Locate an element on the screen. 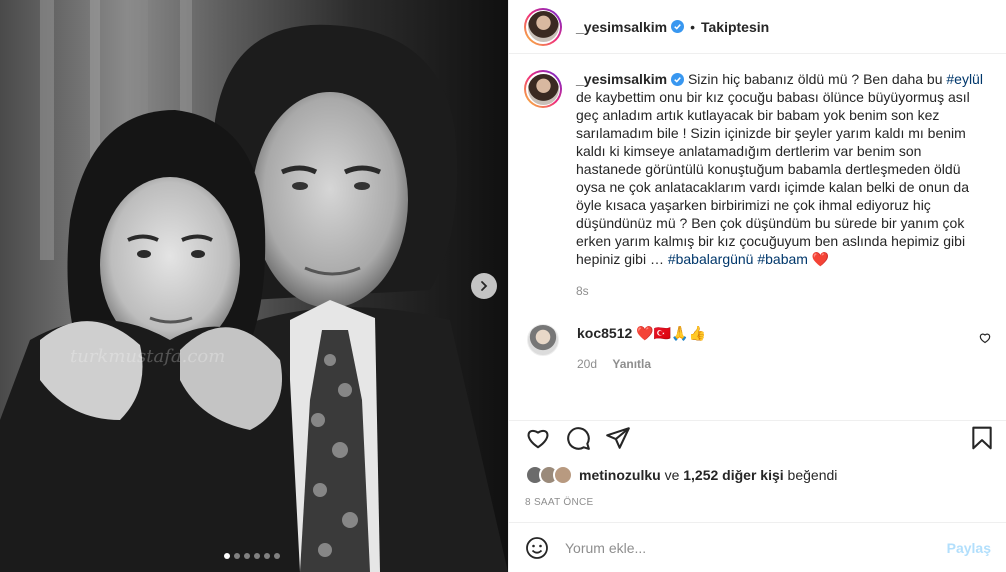 The width and height of the screenshot is (1006, 572). comment-username: koc8512 is located at coordinates (604, 333).